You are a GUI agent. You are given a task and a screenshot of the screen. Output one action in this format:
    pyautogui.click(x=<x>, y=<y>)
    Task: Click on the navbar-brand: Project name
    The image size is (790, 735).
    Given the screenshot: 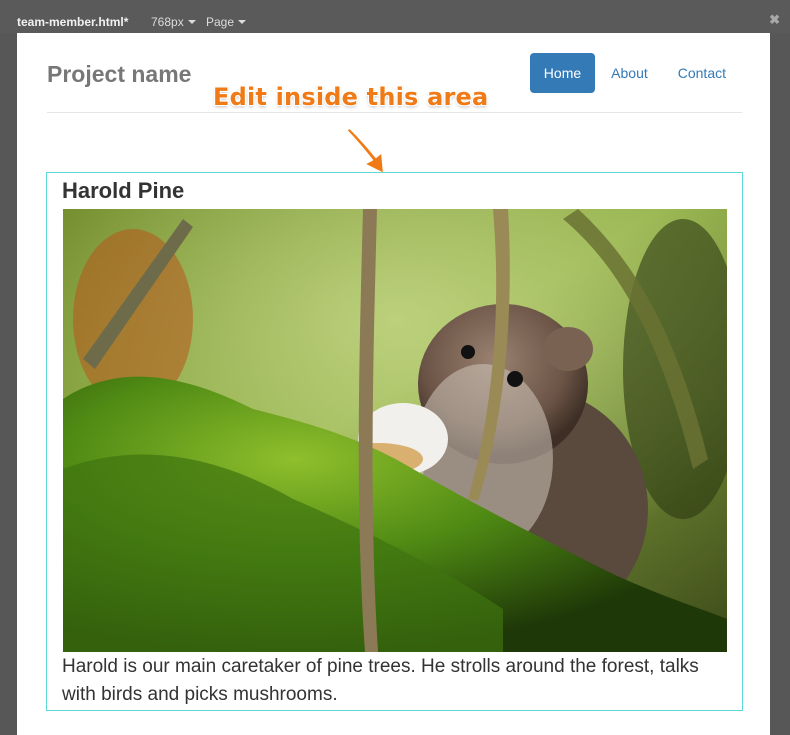 What is the action you would take?
    pyautogui.click(x=119, y=74)
    